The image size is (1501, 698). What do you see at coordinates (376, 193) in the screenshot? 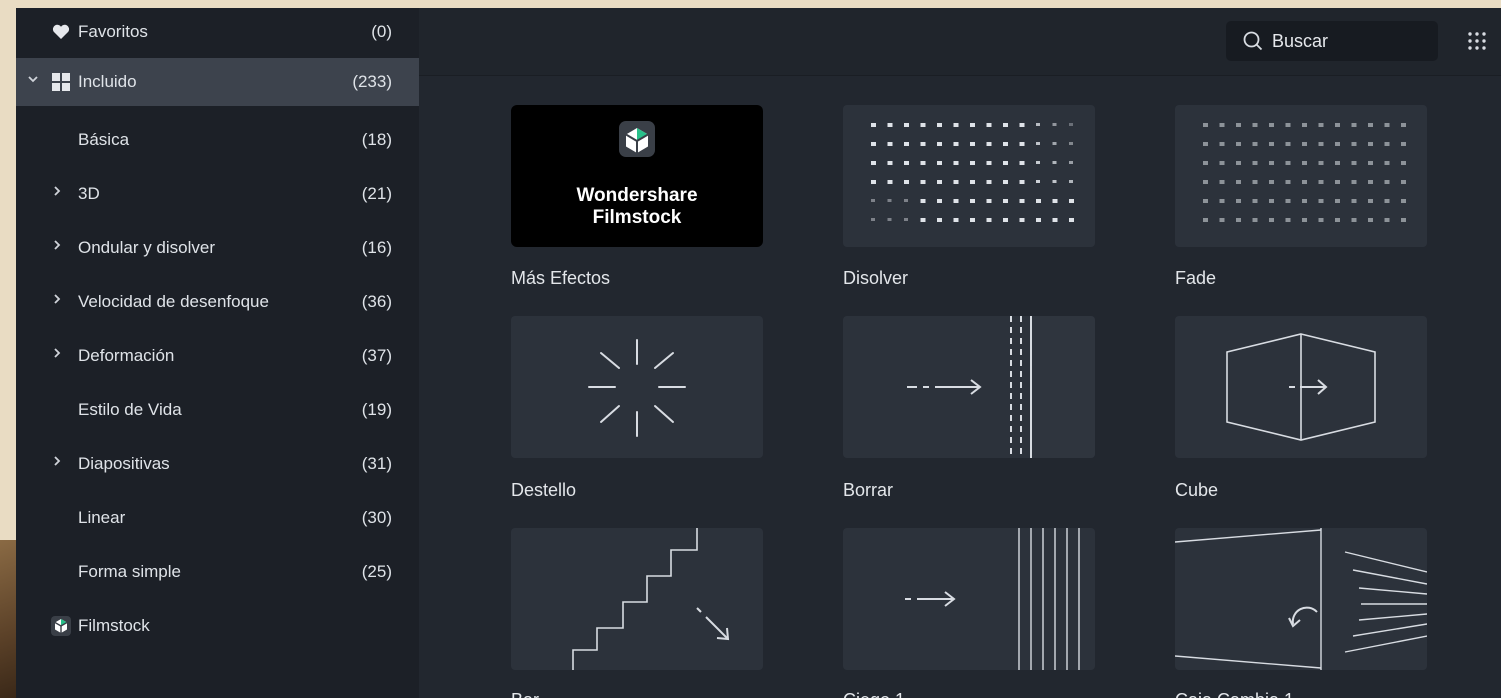
I see `sidebar-item-count: (21)` at bounding box center [376, 193].